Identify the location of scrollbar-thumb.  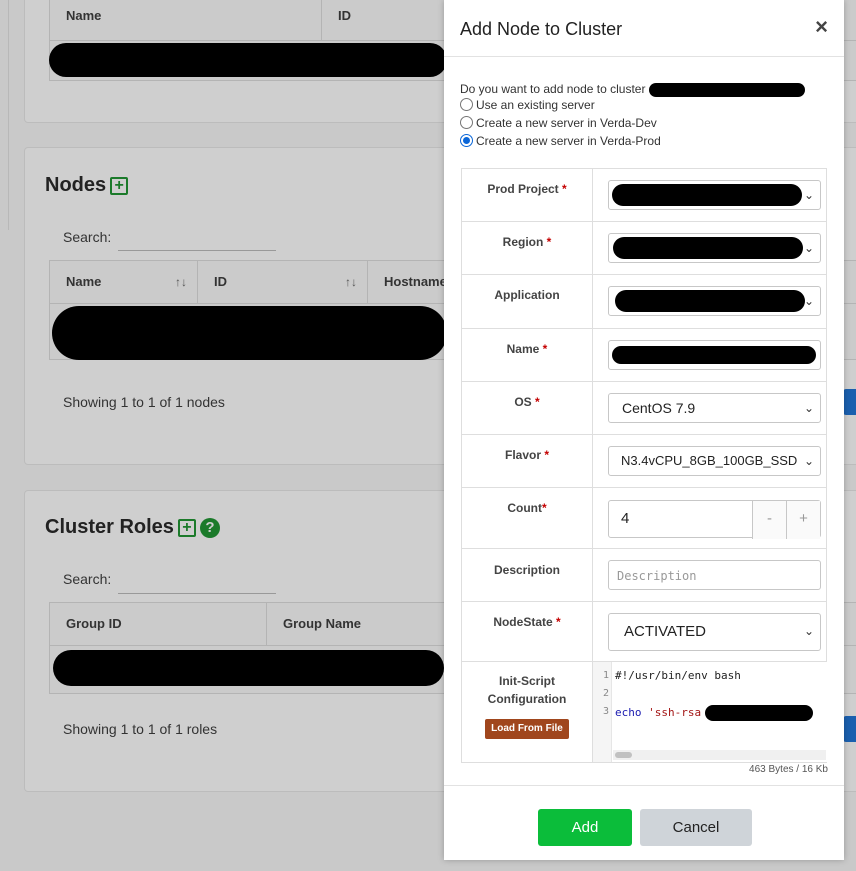
(623, 755).